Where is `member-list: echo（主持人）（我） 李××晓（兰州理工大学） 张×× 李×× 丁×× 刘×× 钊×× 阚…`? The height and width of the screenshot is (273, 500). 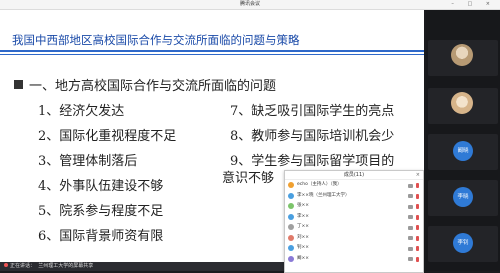
member-list: echo（主持人）（我） 李××晓（兰州理工大学） 张×× 李×× 丁×× 刘×× 钊×× 阚… is located at coordinates (354, 222).